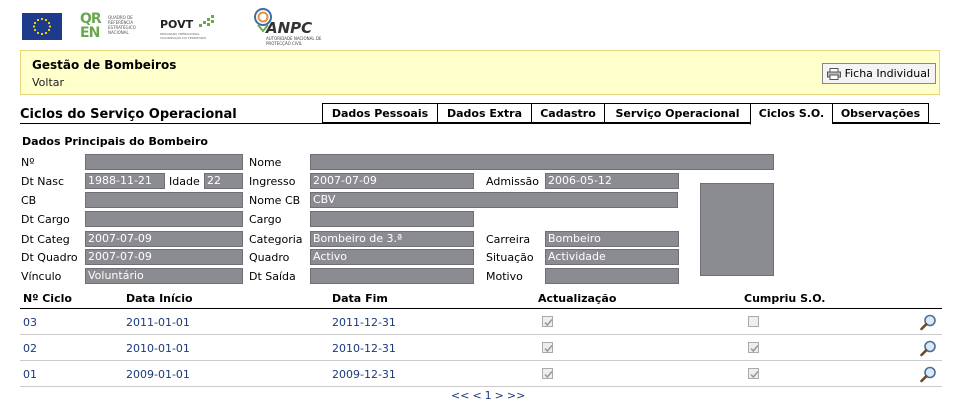 This screenshot has height=402, width=963. Describe the element at coordinates (125, 181) in the screenshot. I see `dt-nasc-field: 1988-11-21` at that location.